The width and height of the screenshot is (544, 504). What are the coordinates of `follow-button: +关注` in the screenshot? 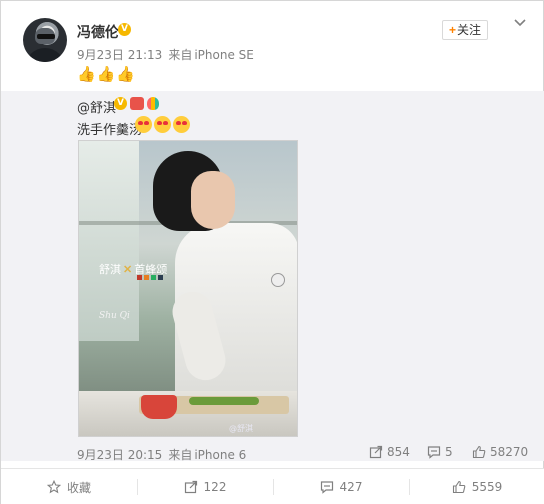 It's located at (465, 30).